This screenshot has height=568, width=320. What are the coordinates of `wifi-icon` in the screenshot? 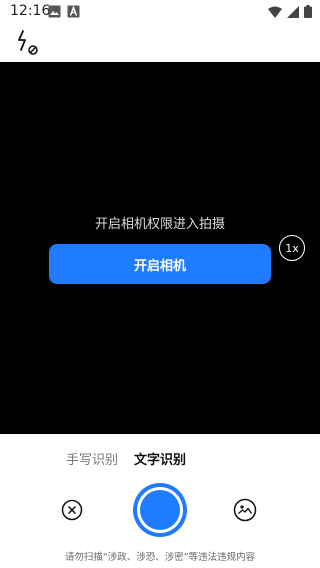 It's located at (275, 12).